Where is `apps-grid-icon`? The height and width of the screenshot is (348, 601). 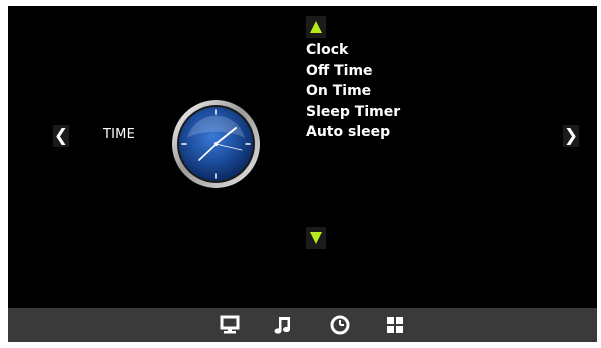
apps-grid-icon is located at coordinates (395, 325).